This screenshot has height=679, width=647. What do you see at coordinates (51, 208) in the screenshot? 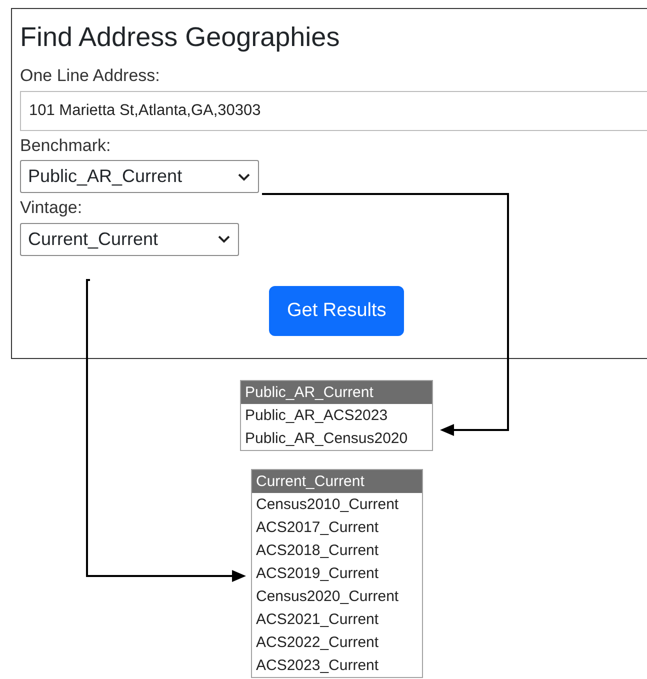
I see `field-label: Vintage:` at bounding box center [51, 208].